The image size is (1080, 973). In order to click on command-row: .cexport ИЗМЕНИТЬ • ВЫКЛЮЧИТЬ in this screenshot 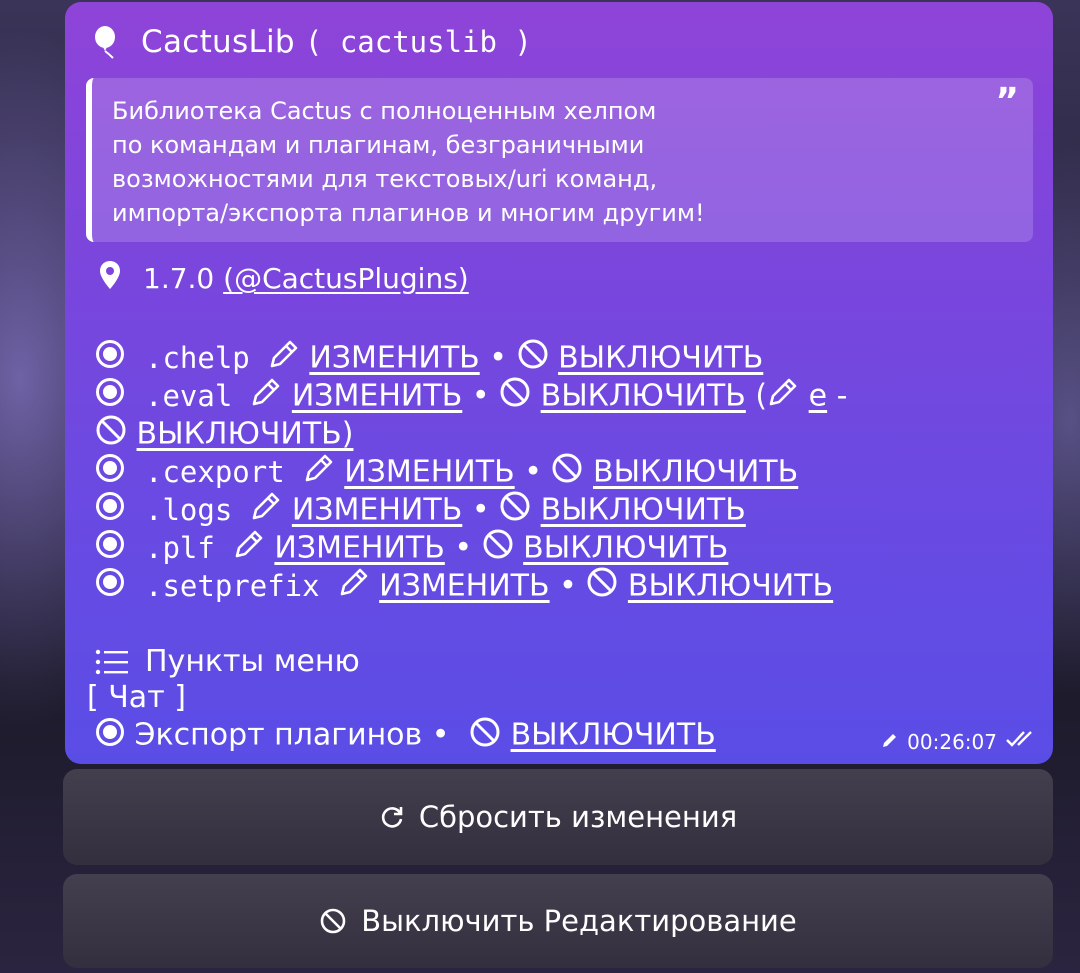, I will do `click(446, 473)`.